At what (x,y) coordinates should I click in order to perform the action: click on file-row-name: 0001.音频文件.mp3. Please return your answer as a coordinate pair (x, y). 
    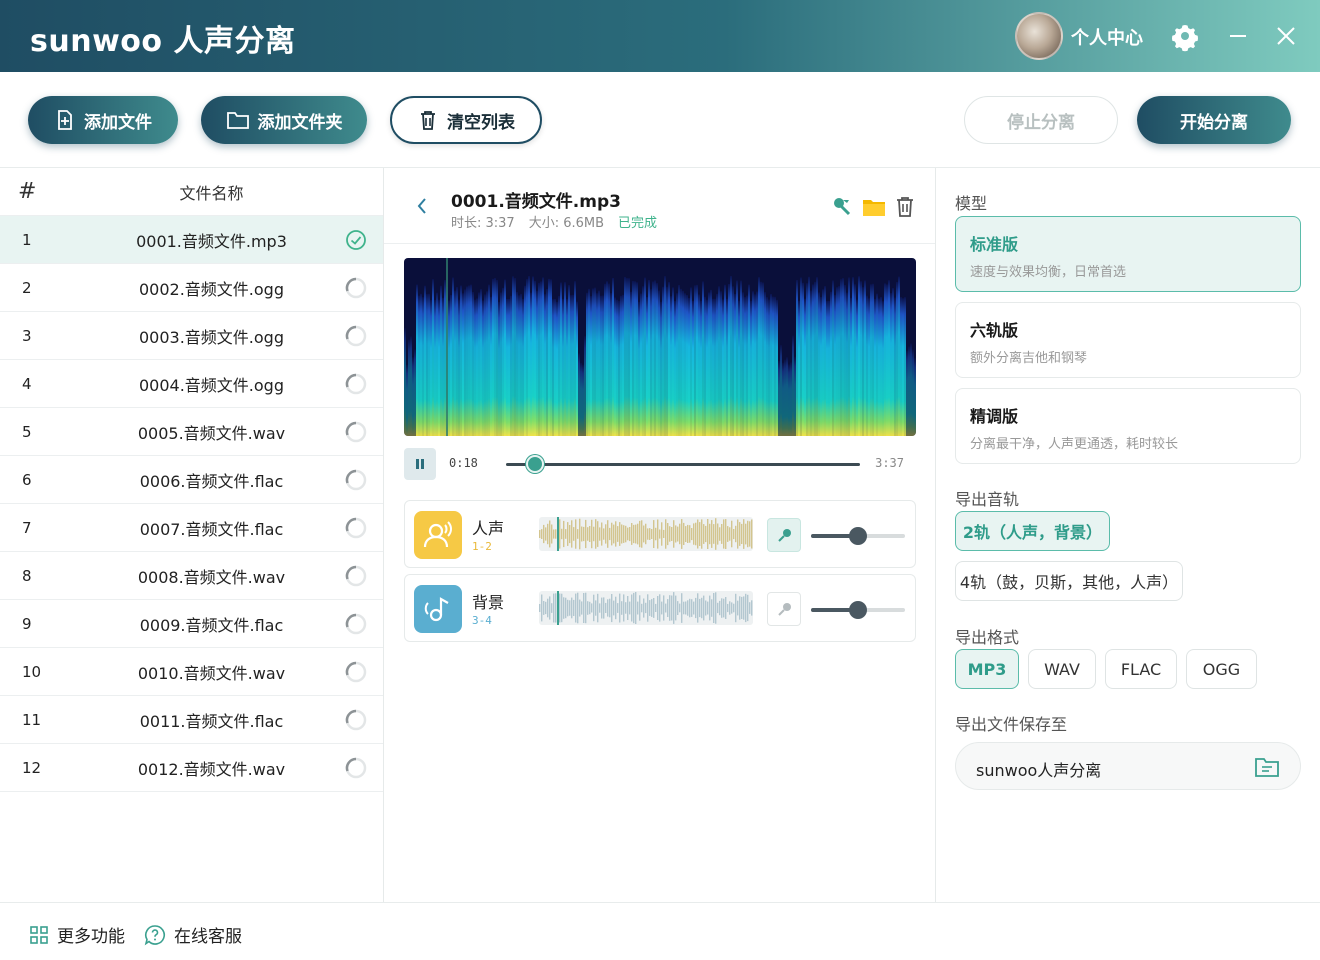
    Looking at the image, I should click on (211, 241).